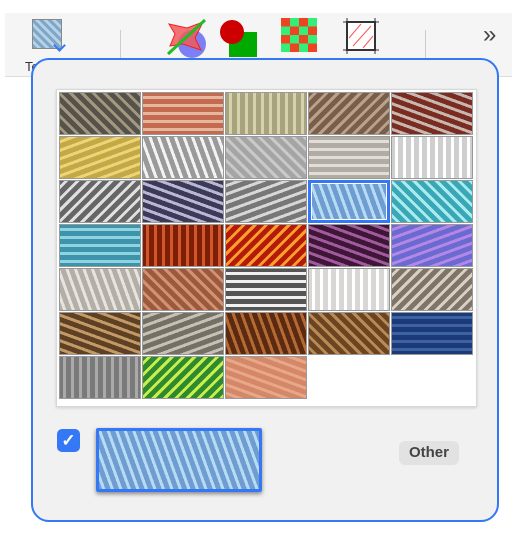 Image resolution: width=520 pixels, height=540 pixels. Describe the element at coordinates (361, 36) in the screenshot. I see `hatch-frame-icon` at that location.